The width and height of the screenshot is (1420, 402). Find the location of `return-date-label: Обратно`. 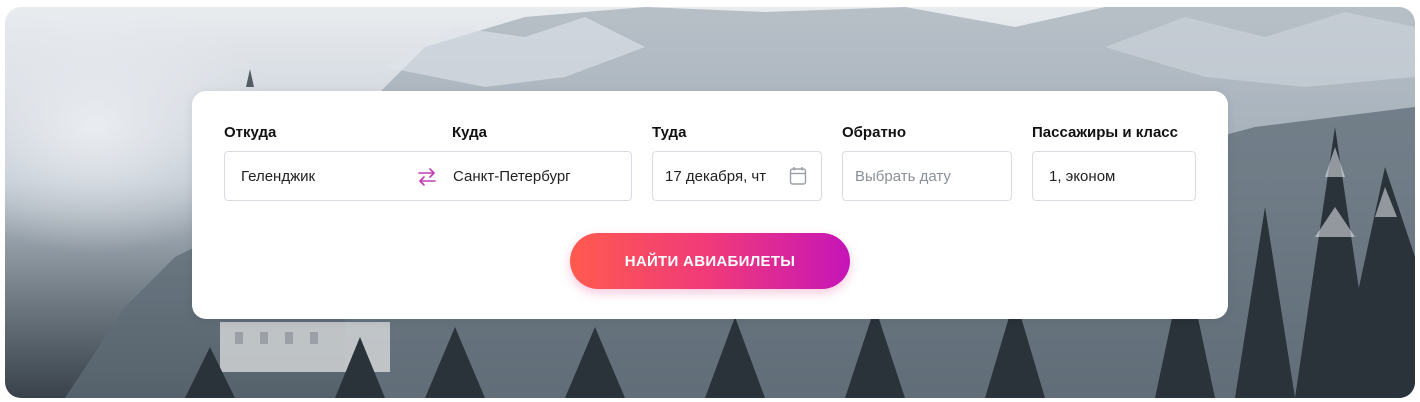

return-date-label: Обратно is located at coordinates (874, 132).